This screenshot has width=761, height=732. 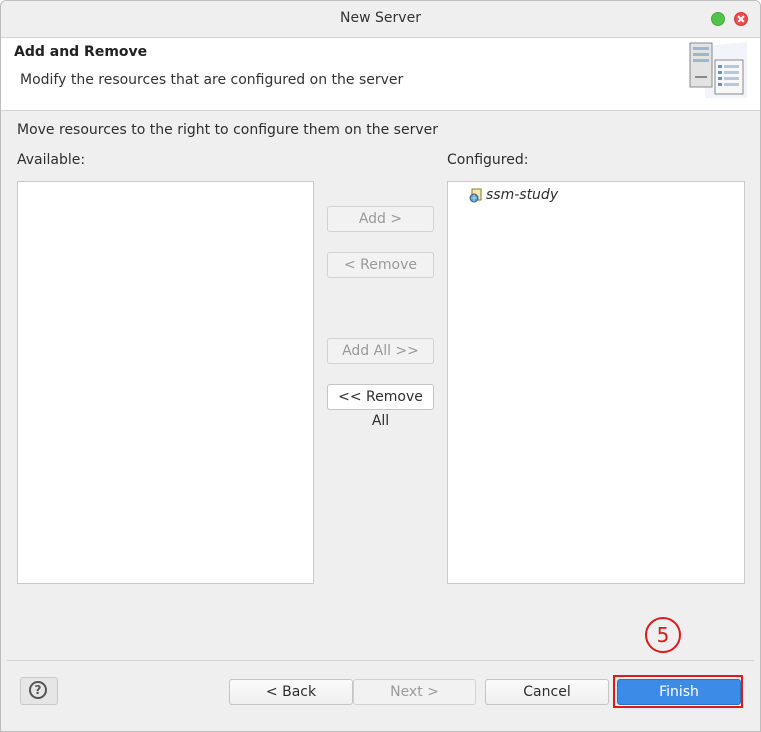 I want to click on title-bar: New Server, so click(x=380, y=19).